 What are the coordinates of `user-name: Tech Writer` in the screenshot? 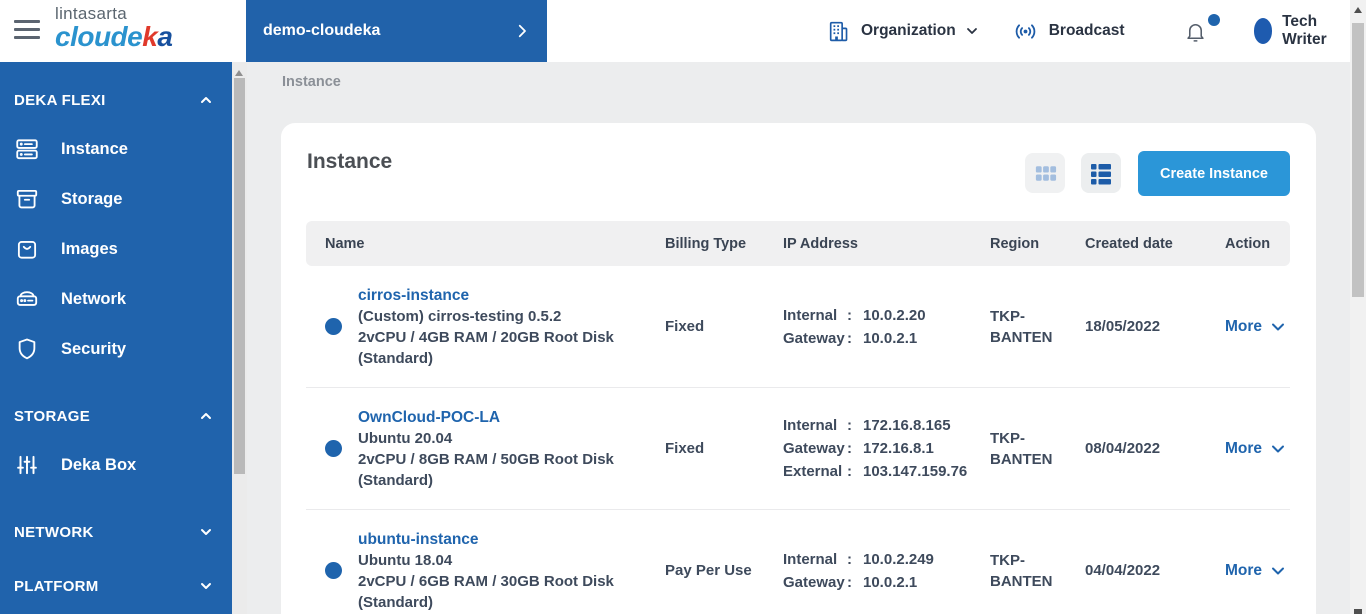 It's located at (1304, 30).